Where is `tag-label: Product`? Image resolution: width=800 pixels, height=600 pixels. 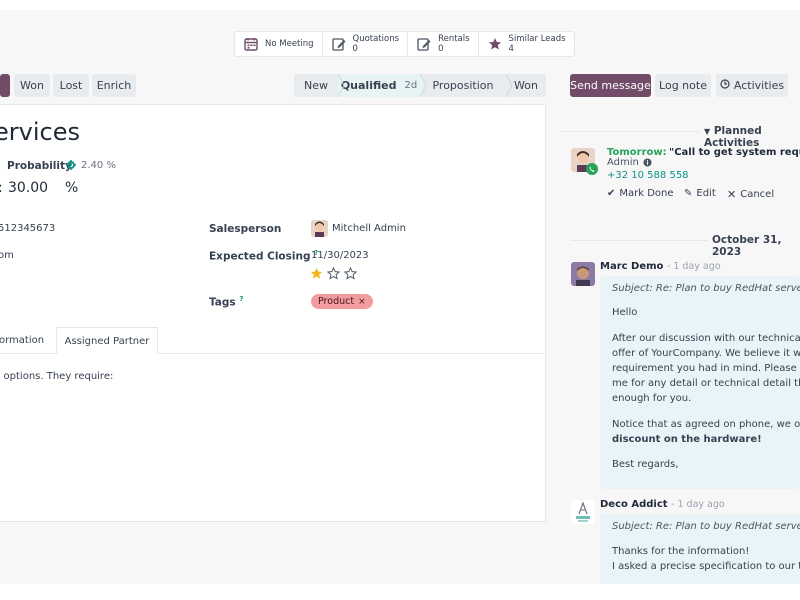
tag-label: Product is located at coordinates (336, 301).